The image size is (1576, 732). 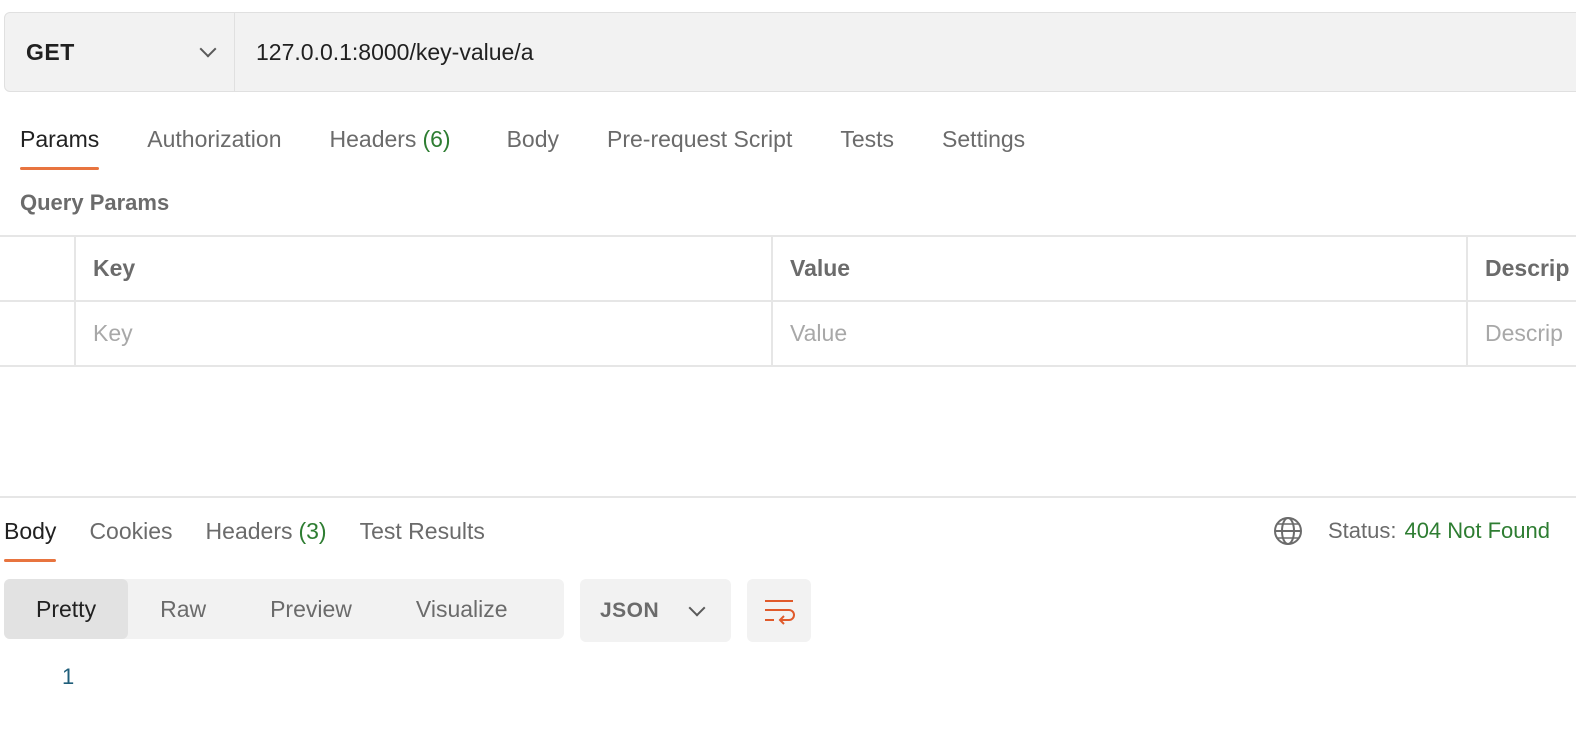 I want to click on tab-settings-label: Settings, so click(x=984, y=139).